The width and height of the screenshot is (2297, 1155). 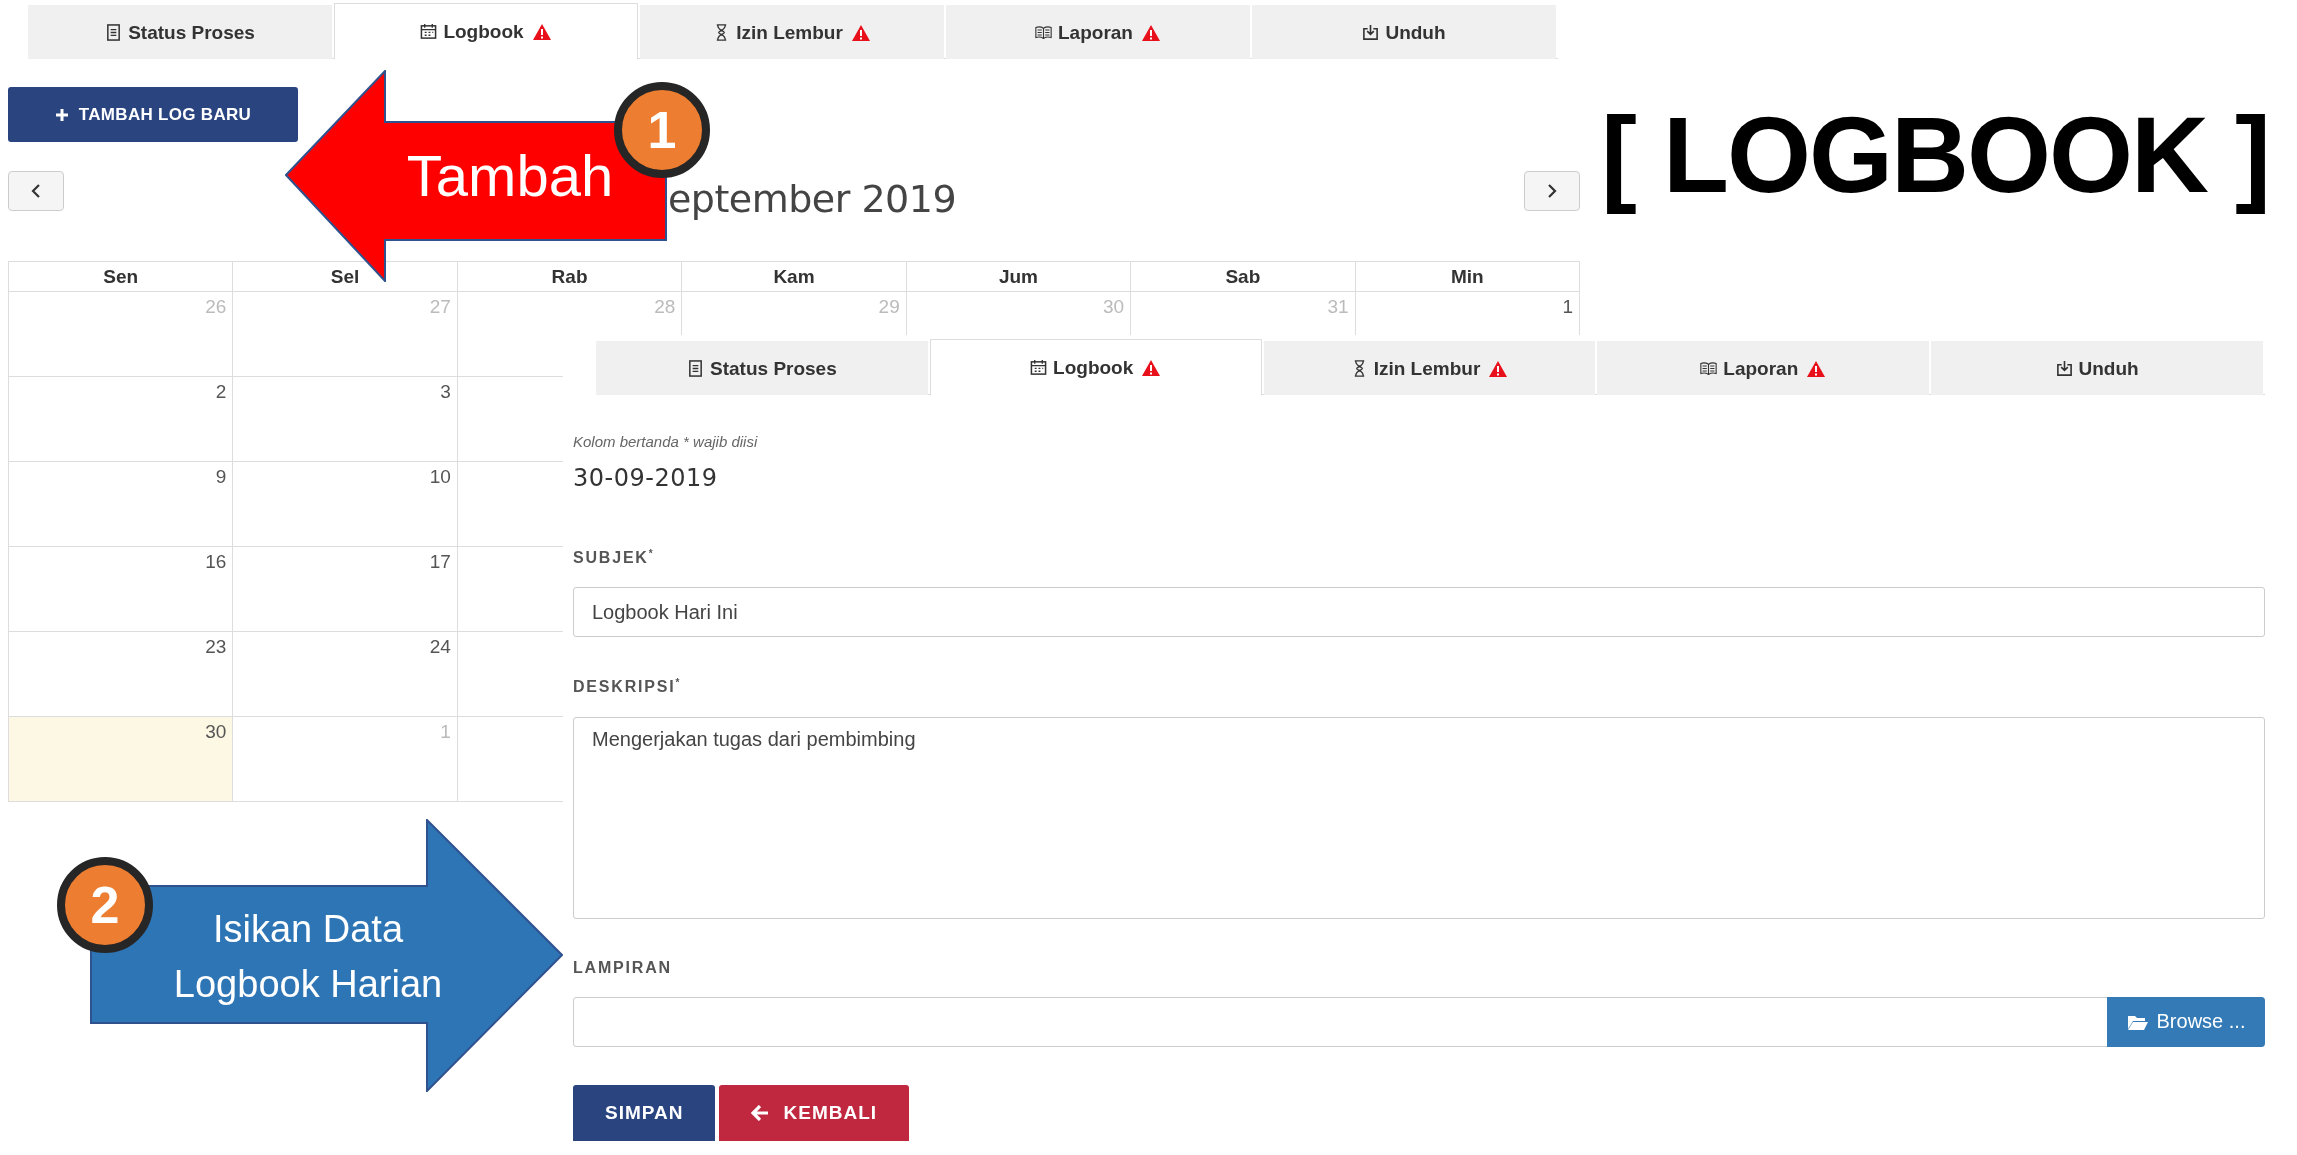 What do you see at coordinates (570, 277) in the screenshot?
I see `weekday-header: Rab` at bounding box center [570, 277].